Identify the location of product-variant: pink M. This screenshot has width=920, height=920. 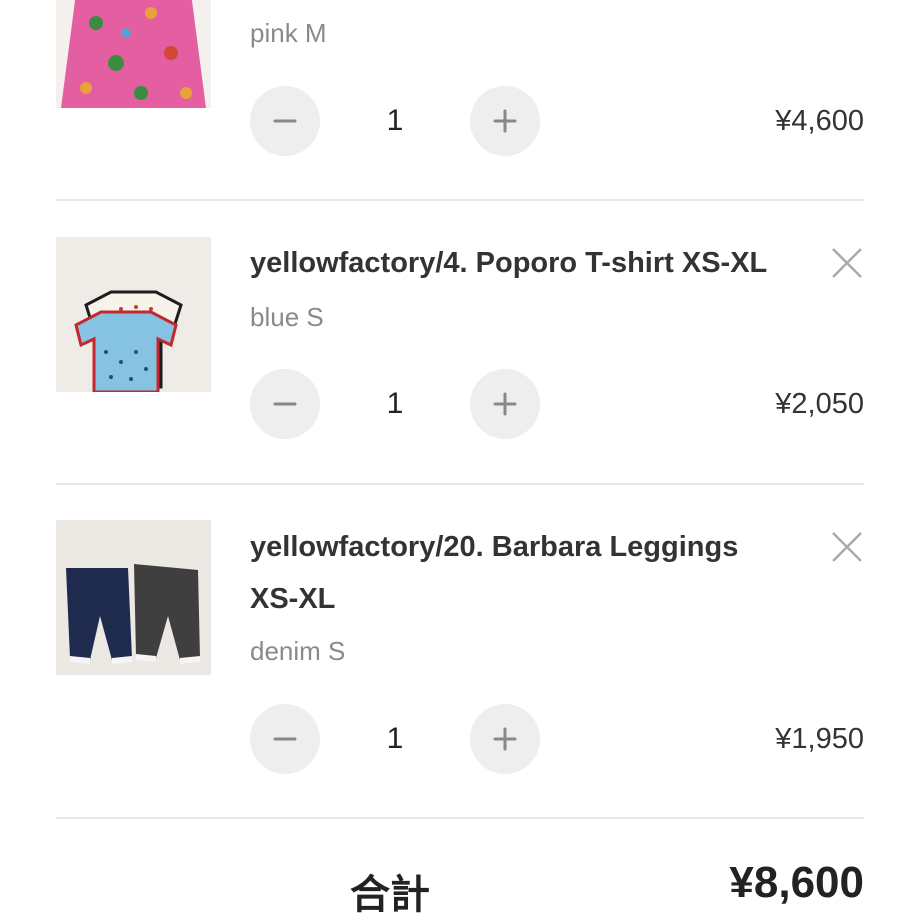
(288, 33).